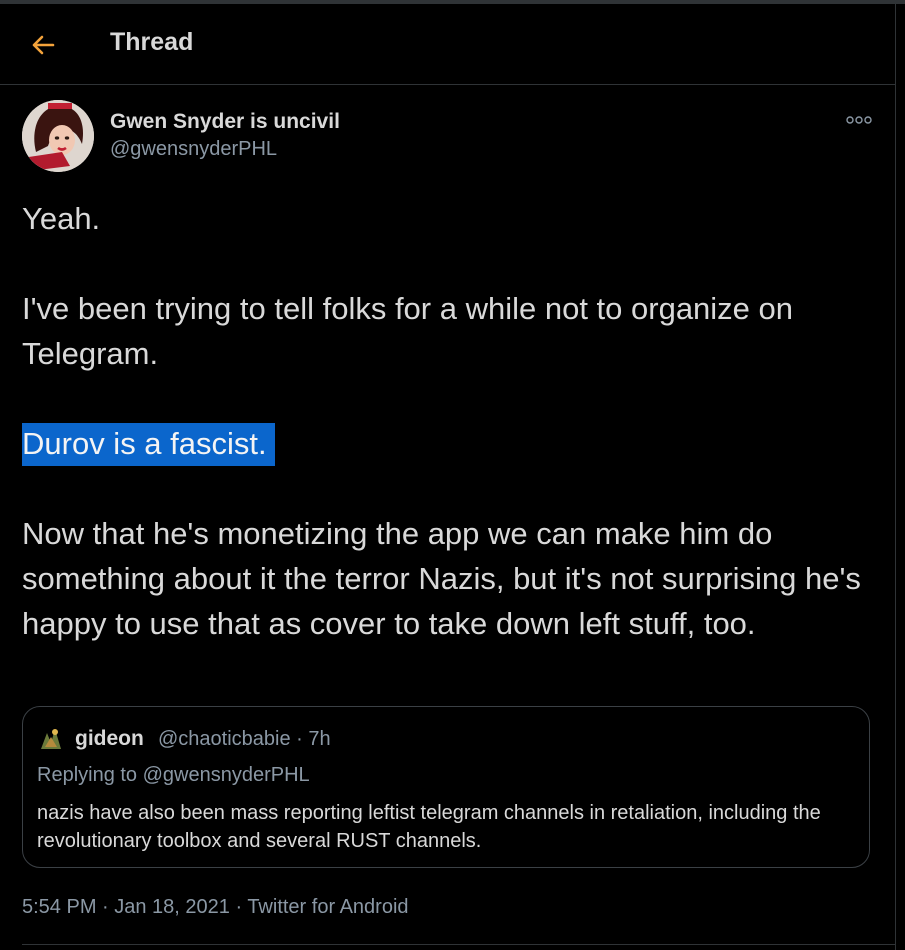 This screenshot has width=905, height=950. What do you see at coordinates (447, 44) in the screenshot?
I see `thread-header: Thread` at bounding box center [447, 44].